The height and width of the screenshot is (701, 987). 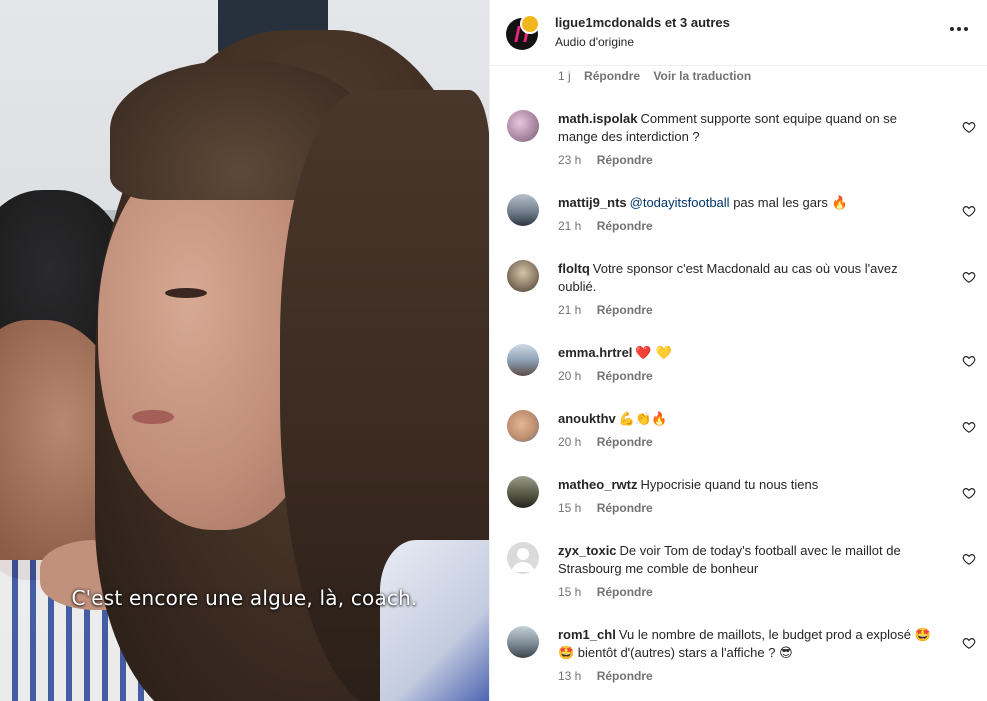 I want to click on comment-username: emma.hrtrel, so click(x=595, y=352).